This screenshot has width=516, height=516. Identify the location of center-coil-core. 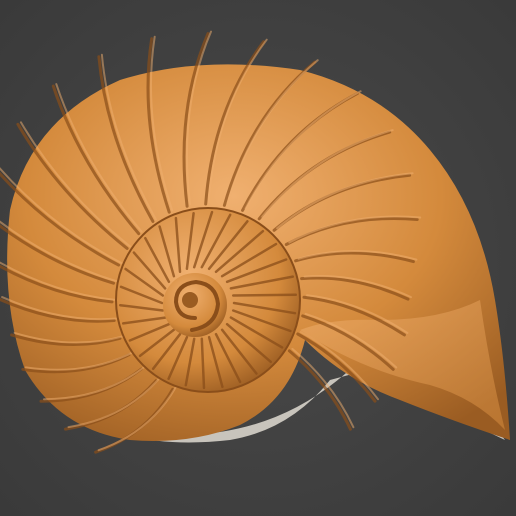
(190, 300).